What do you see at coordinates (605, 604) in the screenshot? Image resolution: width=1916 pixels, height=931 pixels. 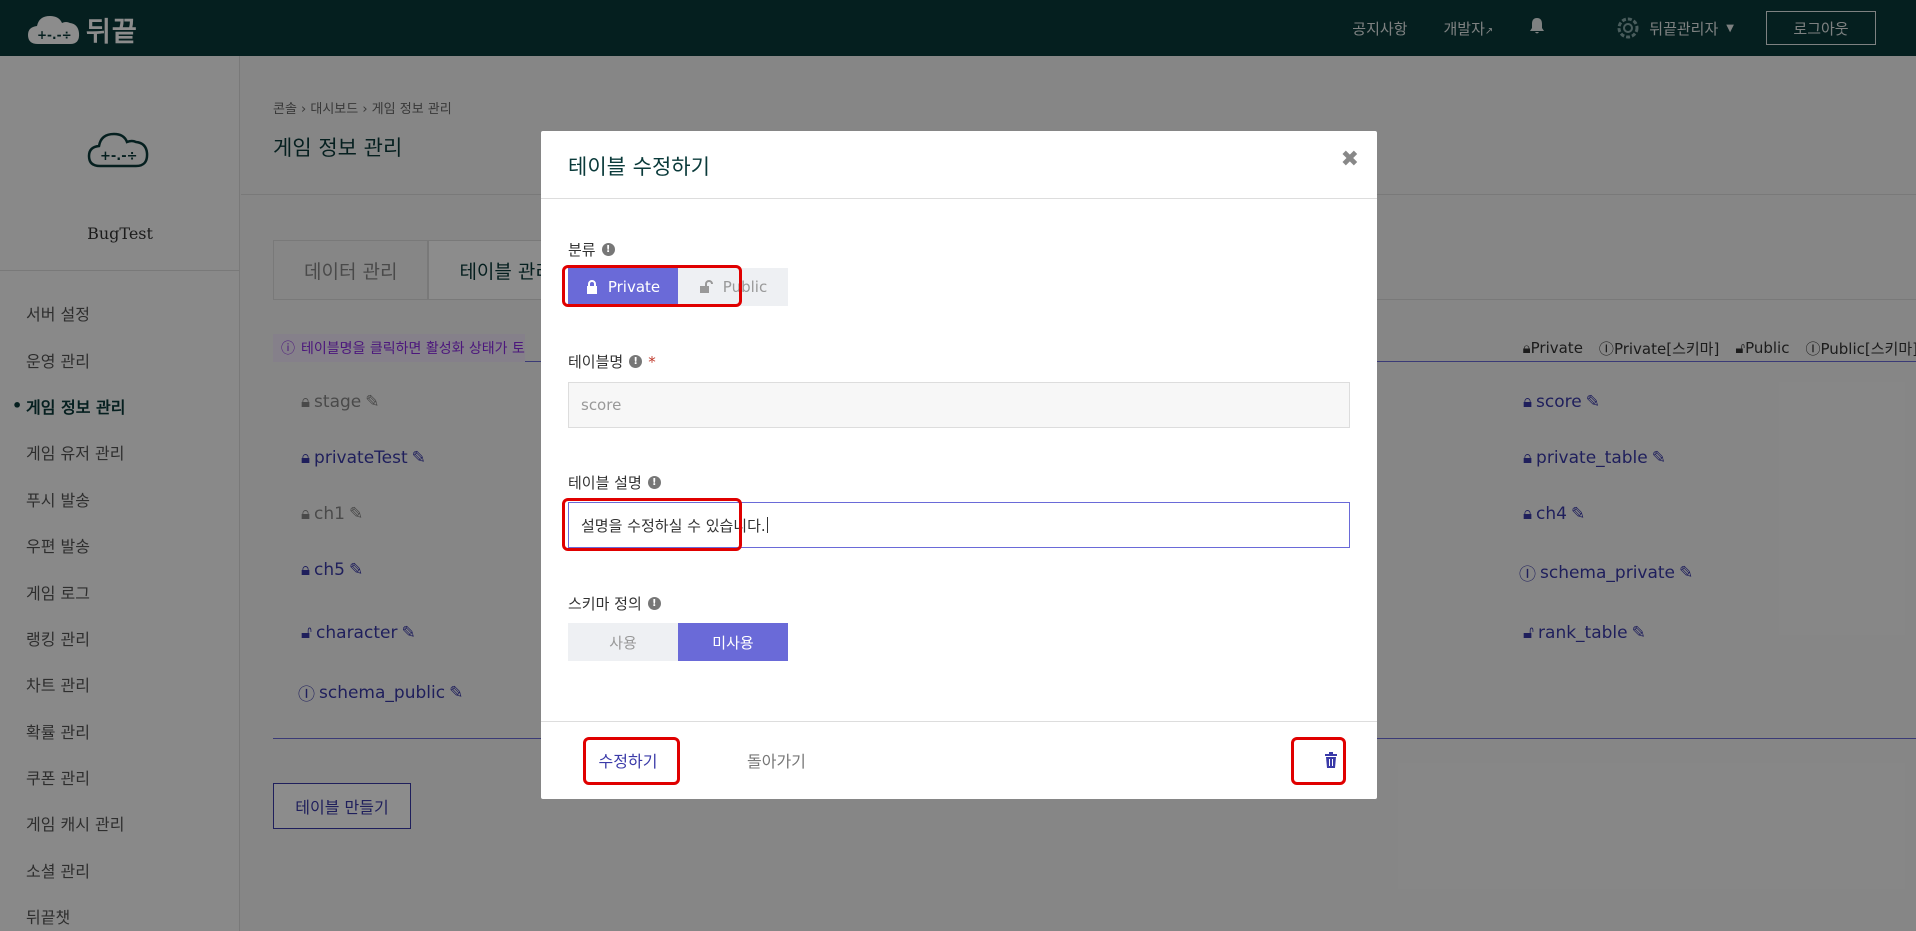 I see `schema-label-text: 스키마 정의` at bounding box center [605, 604].